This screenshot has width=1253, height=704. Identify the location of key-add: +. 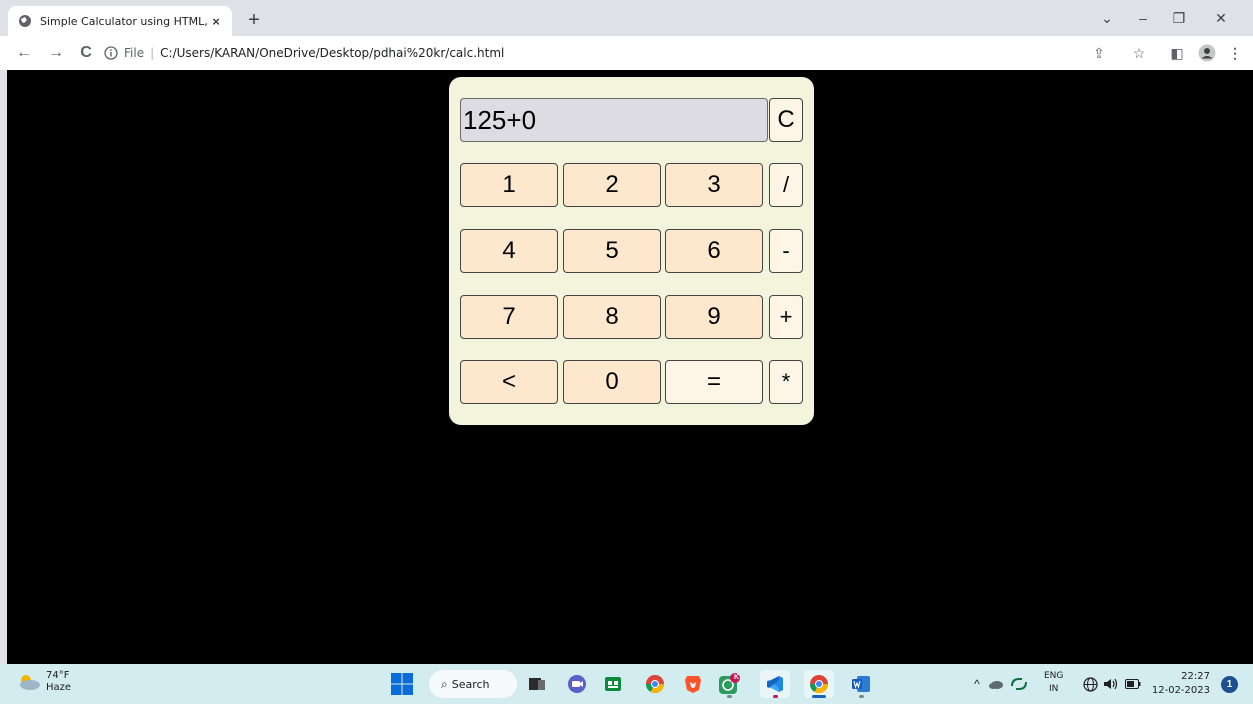
(786, 317).